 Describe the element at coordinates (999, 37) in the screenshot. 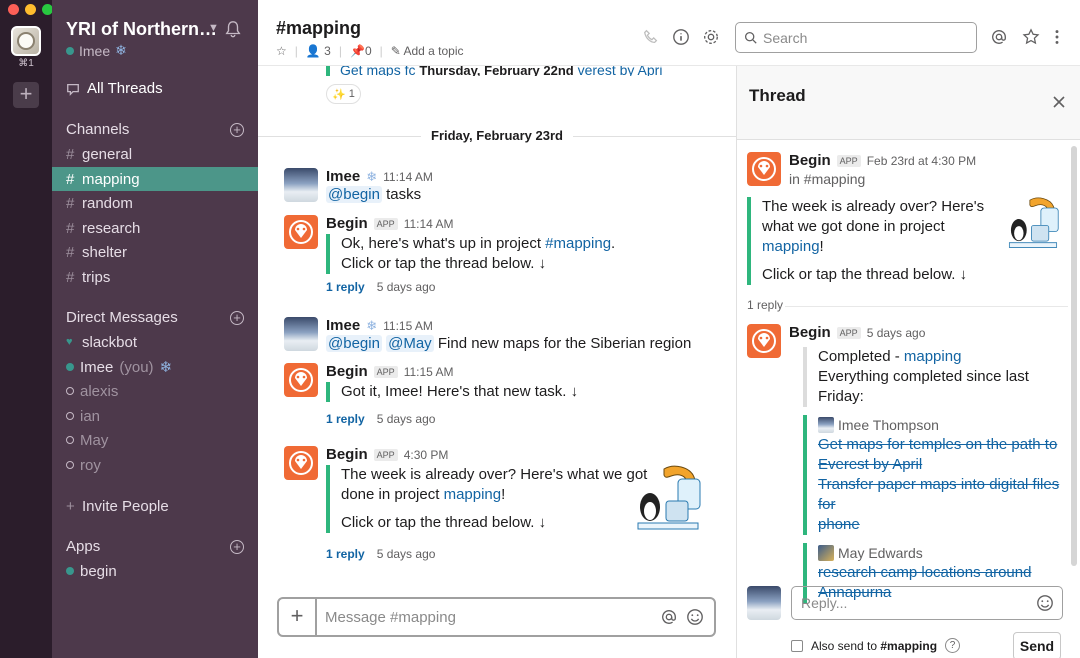

I see `mentions-icon` at that location.